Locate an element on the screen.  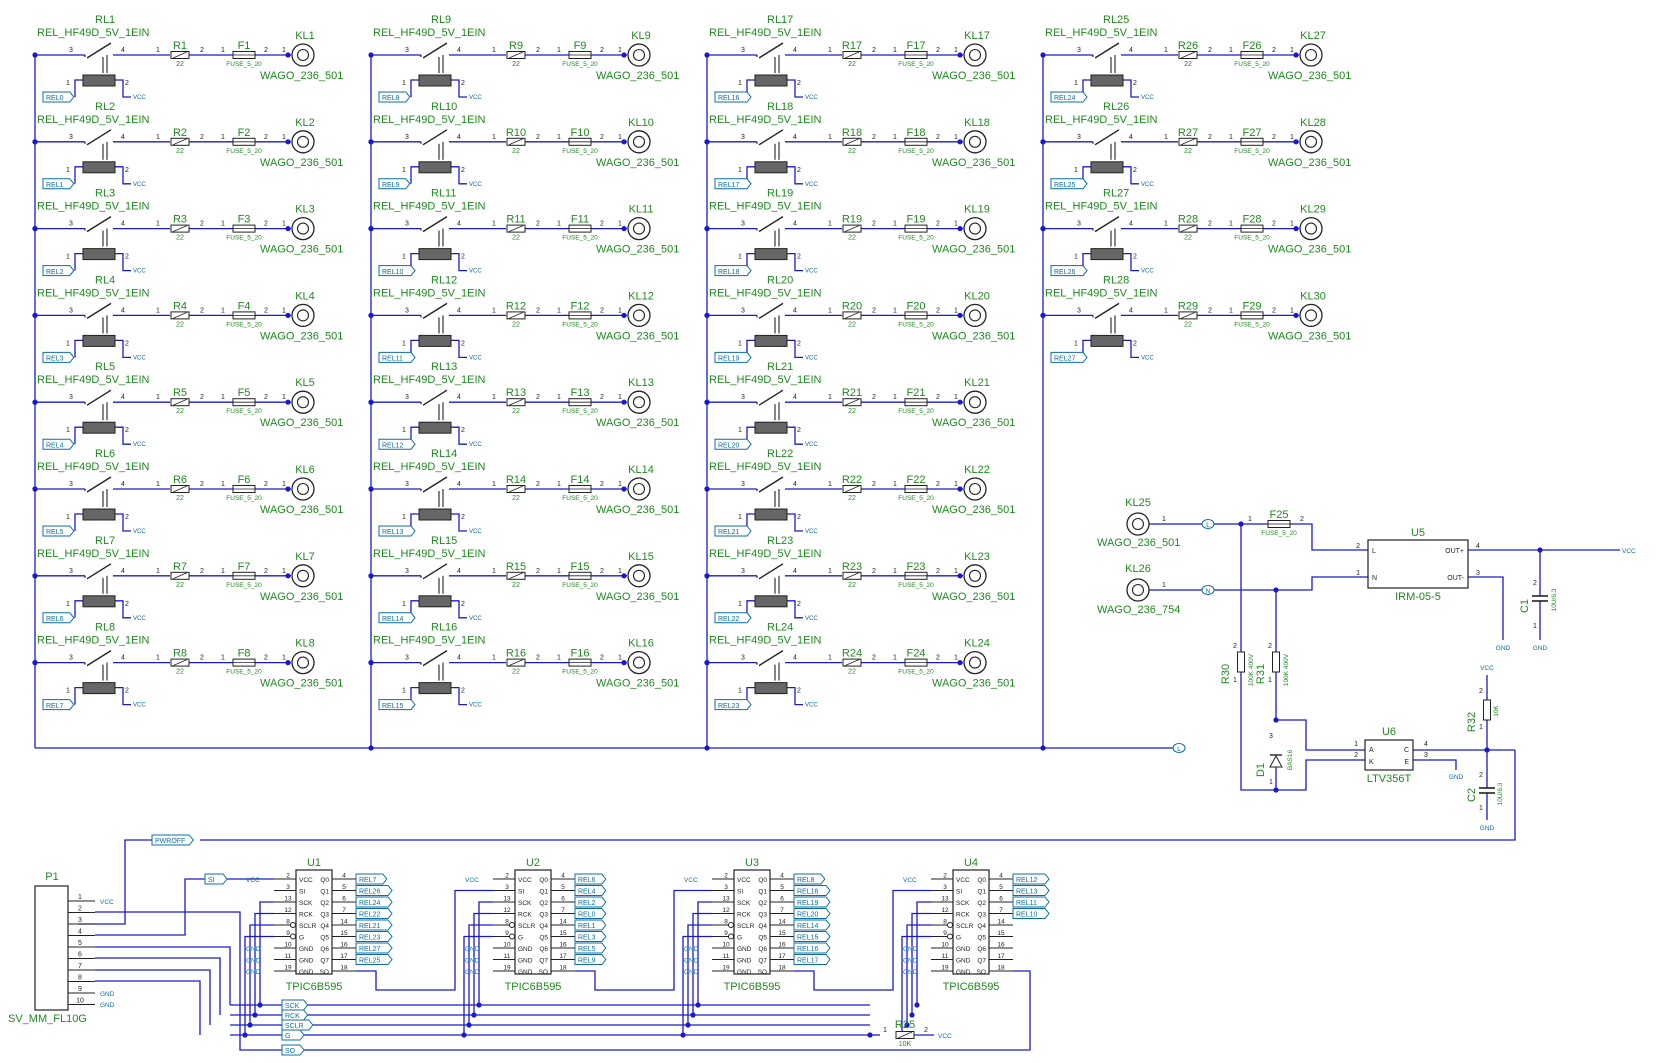
relay-rl3-fuse-value: FUSE_5_20 is located at coordinates (244, 238).